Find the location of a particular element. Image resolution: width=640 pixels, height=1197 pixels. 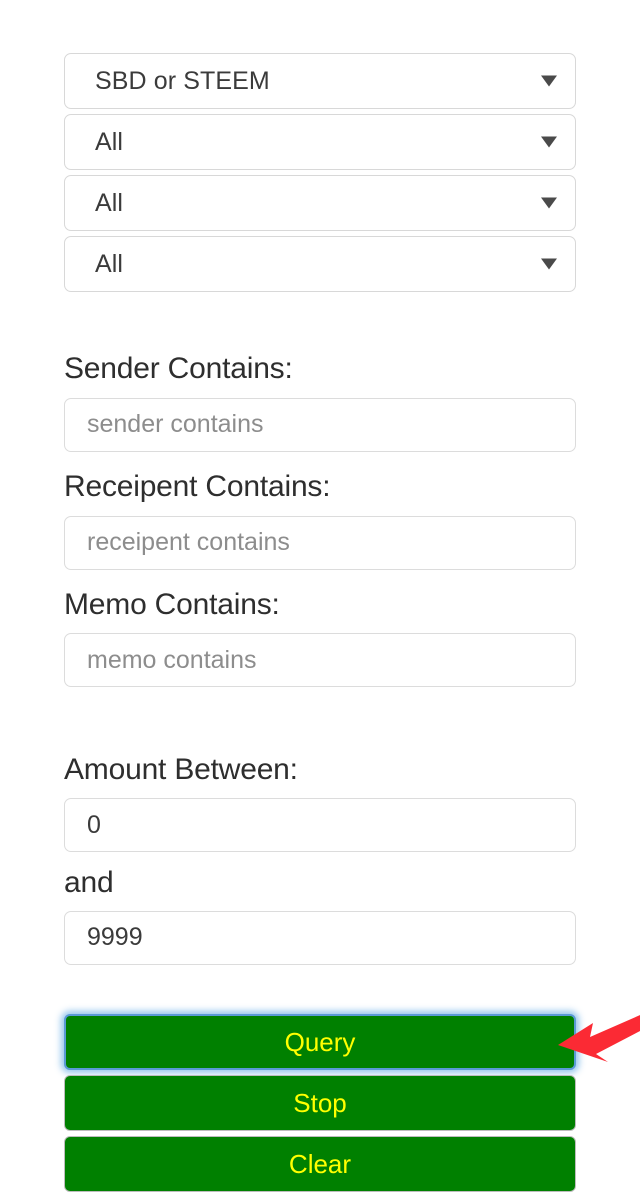

receipent-contains-field: Receipent Contains: is located at coordinates (320, 520).